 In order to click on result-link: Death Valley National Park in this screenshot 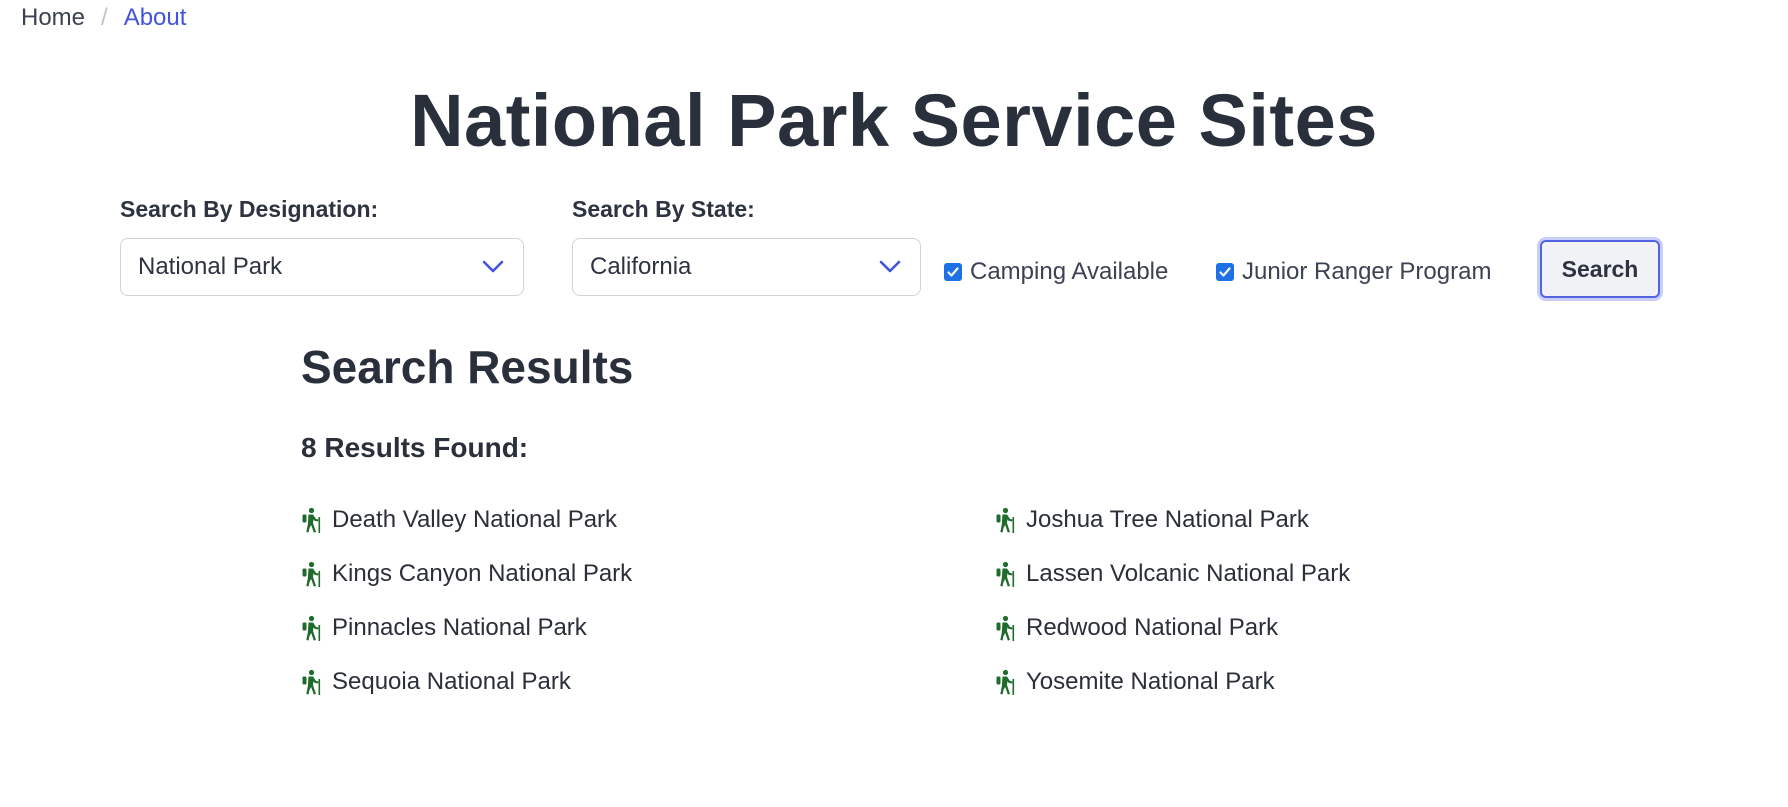, I will do `click(474, 520)`.